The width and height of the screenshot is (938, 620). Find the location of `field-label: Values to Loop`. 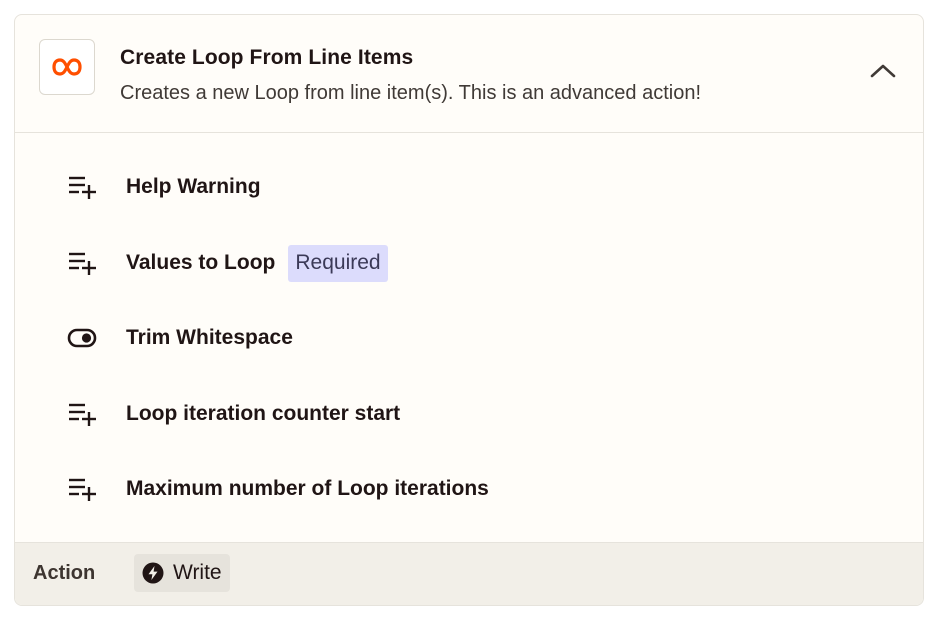

field-label: Values to Loop is located at coordinates (201, 262).